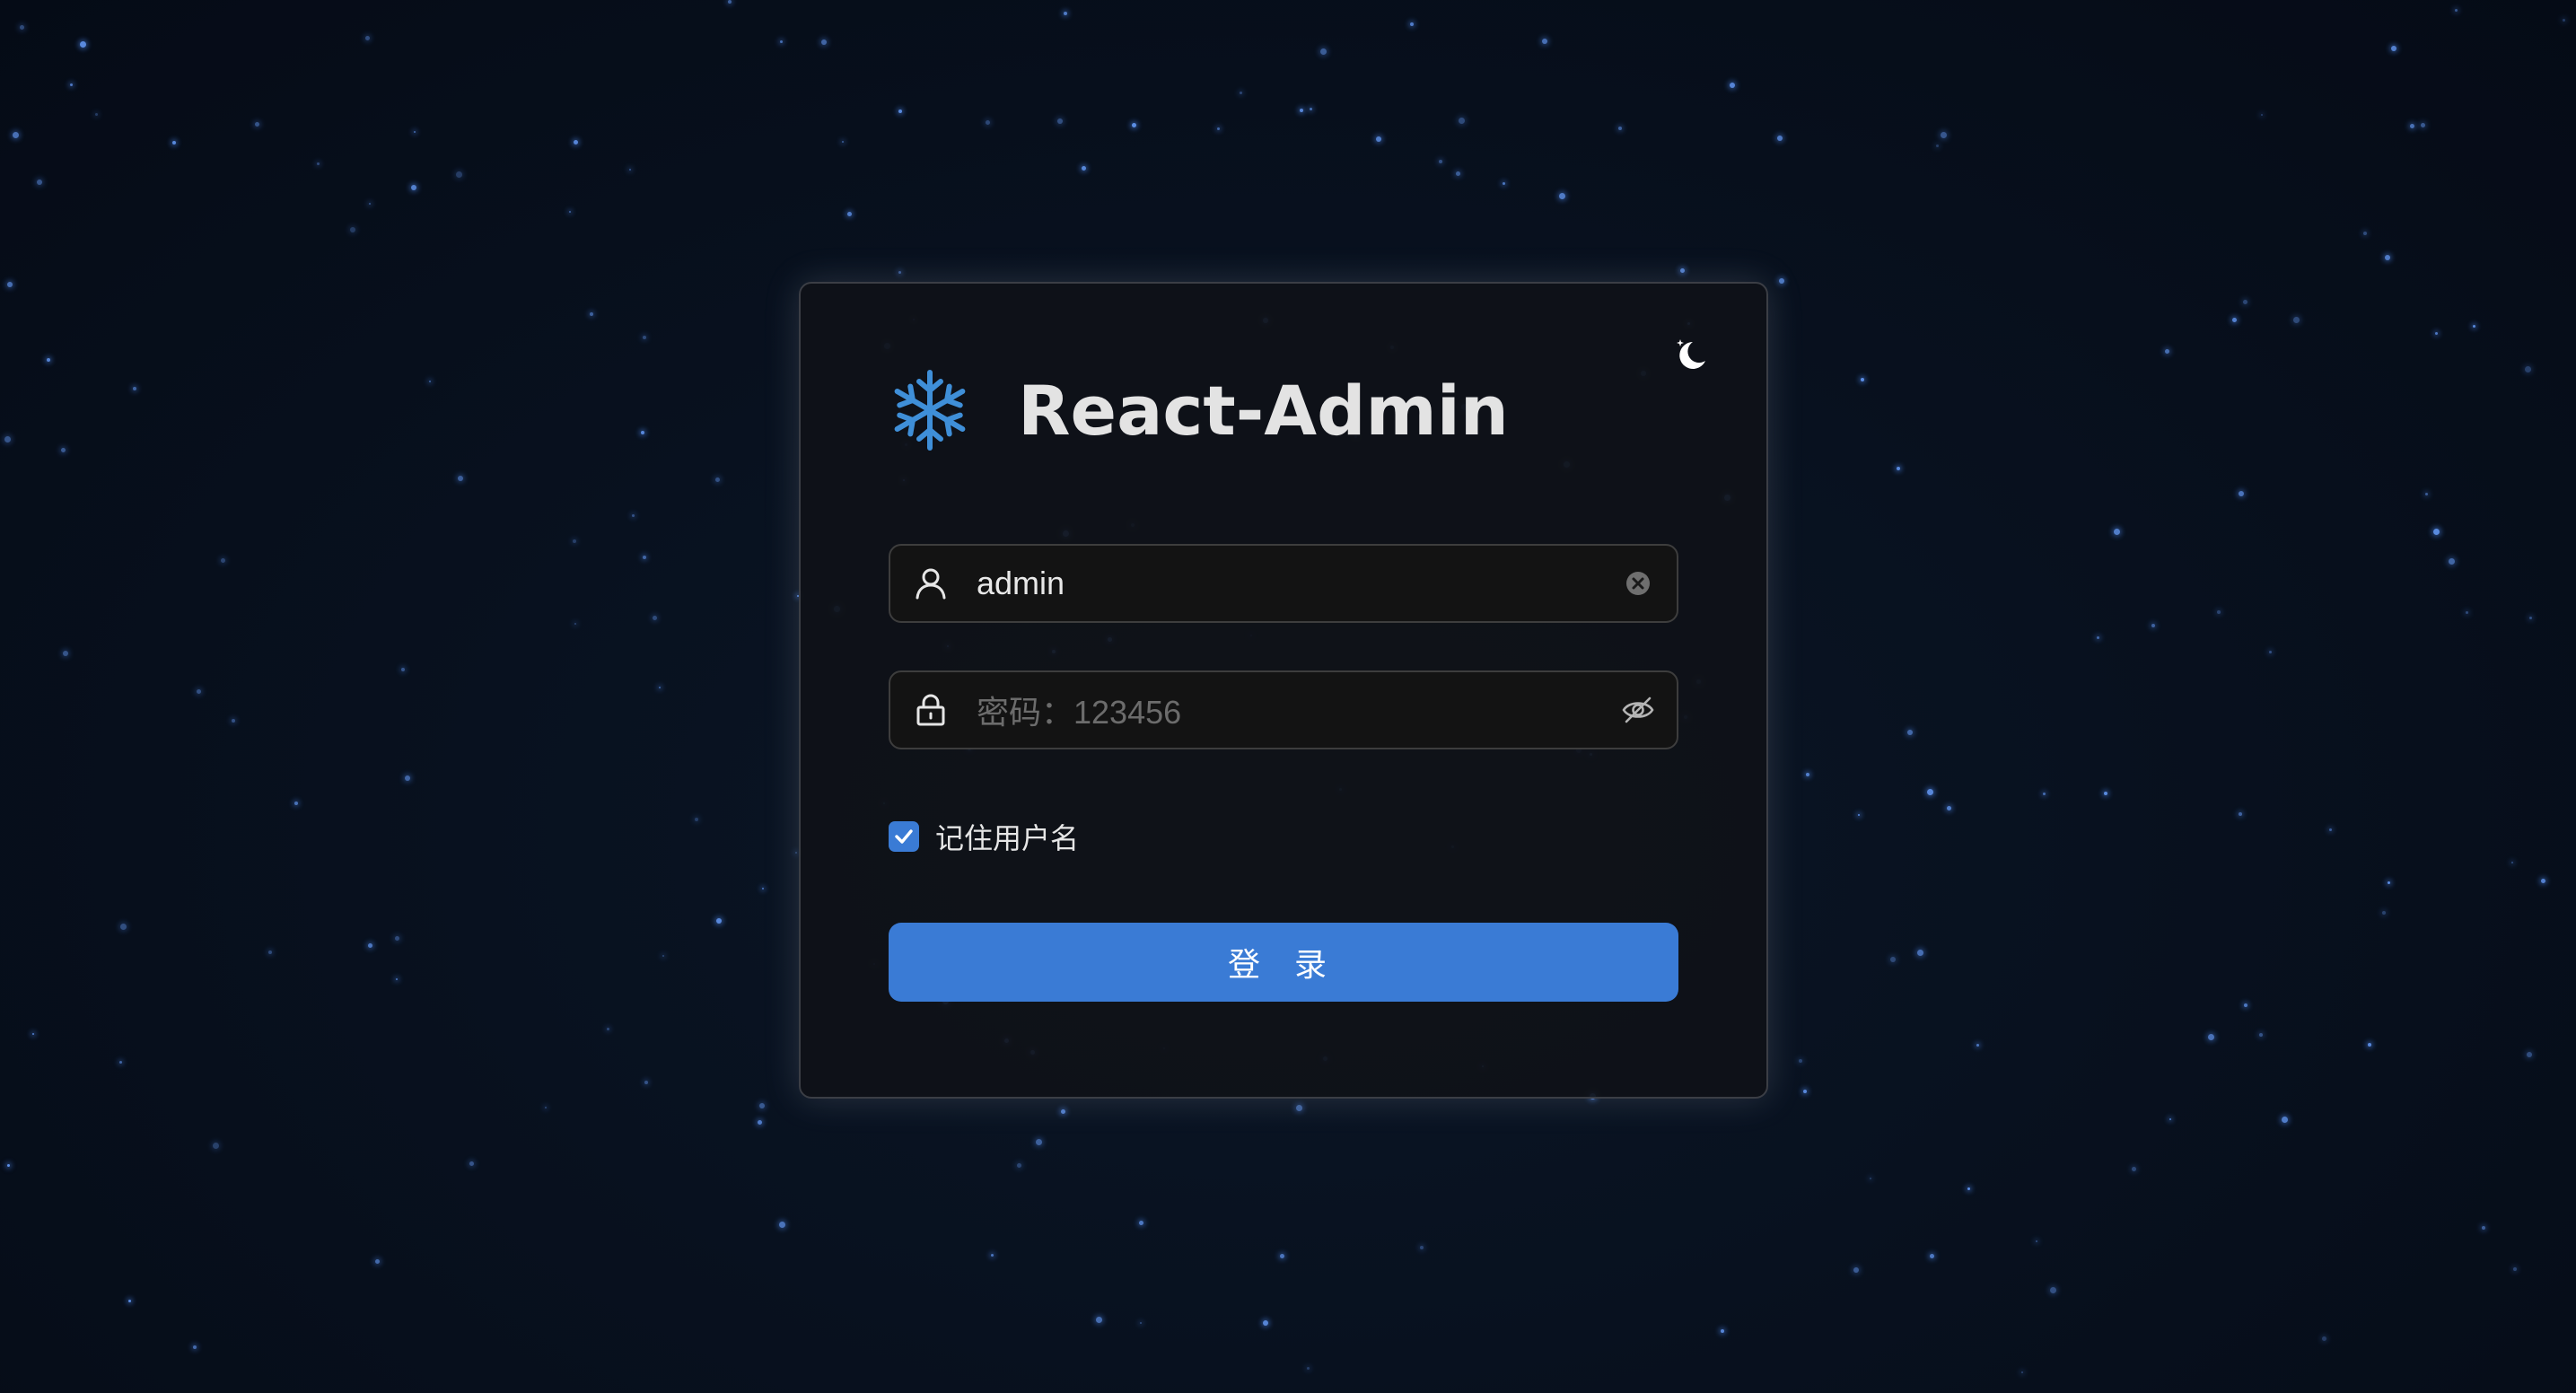  Describe the element at coordinates (931, 584) in the screenshot. I see `user-icon` at that location.